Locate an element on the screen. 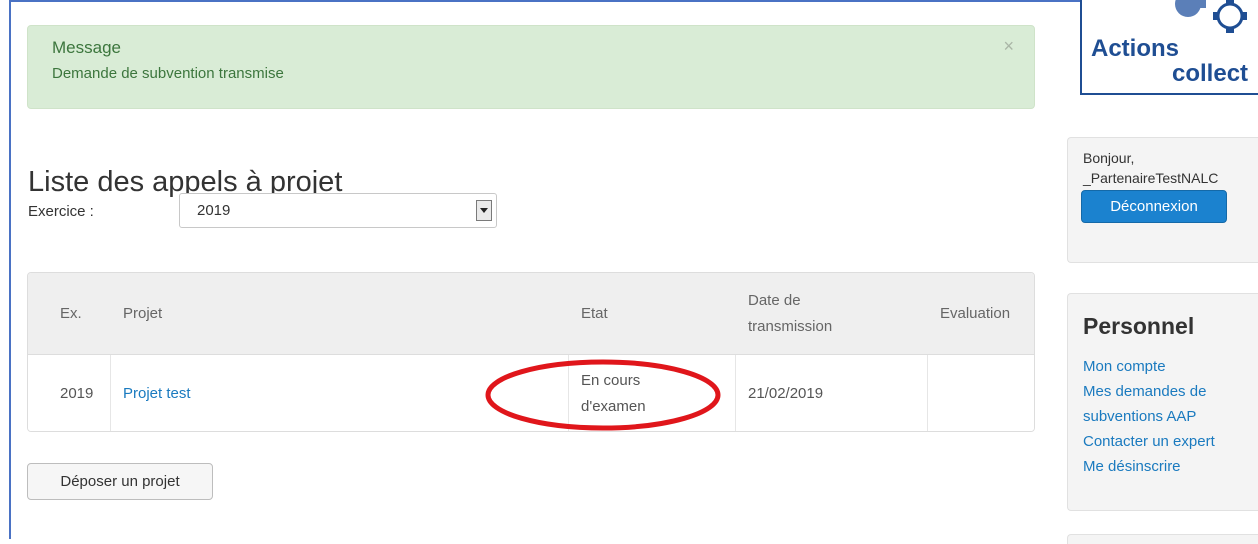 Image resolution: width=1258 pixels, height=544 pixels. logout-button: Déconnexion is located at coordinates (1154, 206).